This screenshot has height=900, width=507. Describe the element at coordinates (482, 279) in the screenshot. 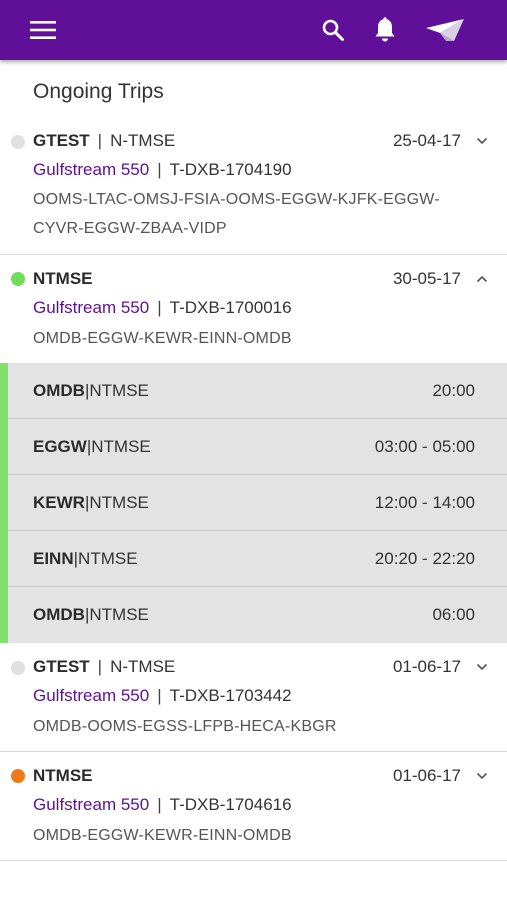

I see `chevron-up-icon` at that location.